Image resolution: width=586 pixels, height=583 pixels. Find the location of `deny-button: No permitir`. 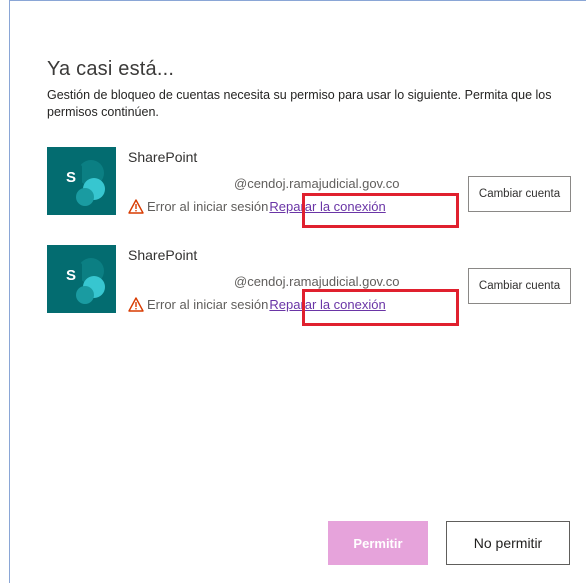

deny-button: No permitir is located at coordinates (508, 543).